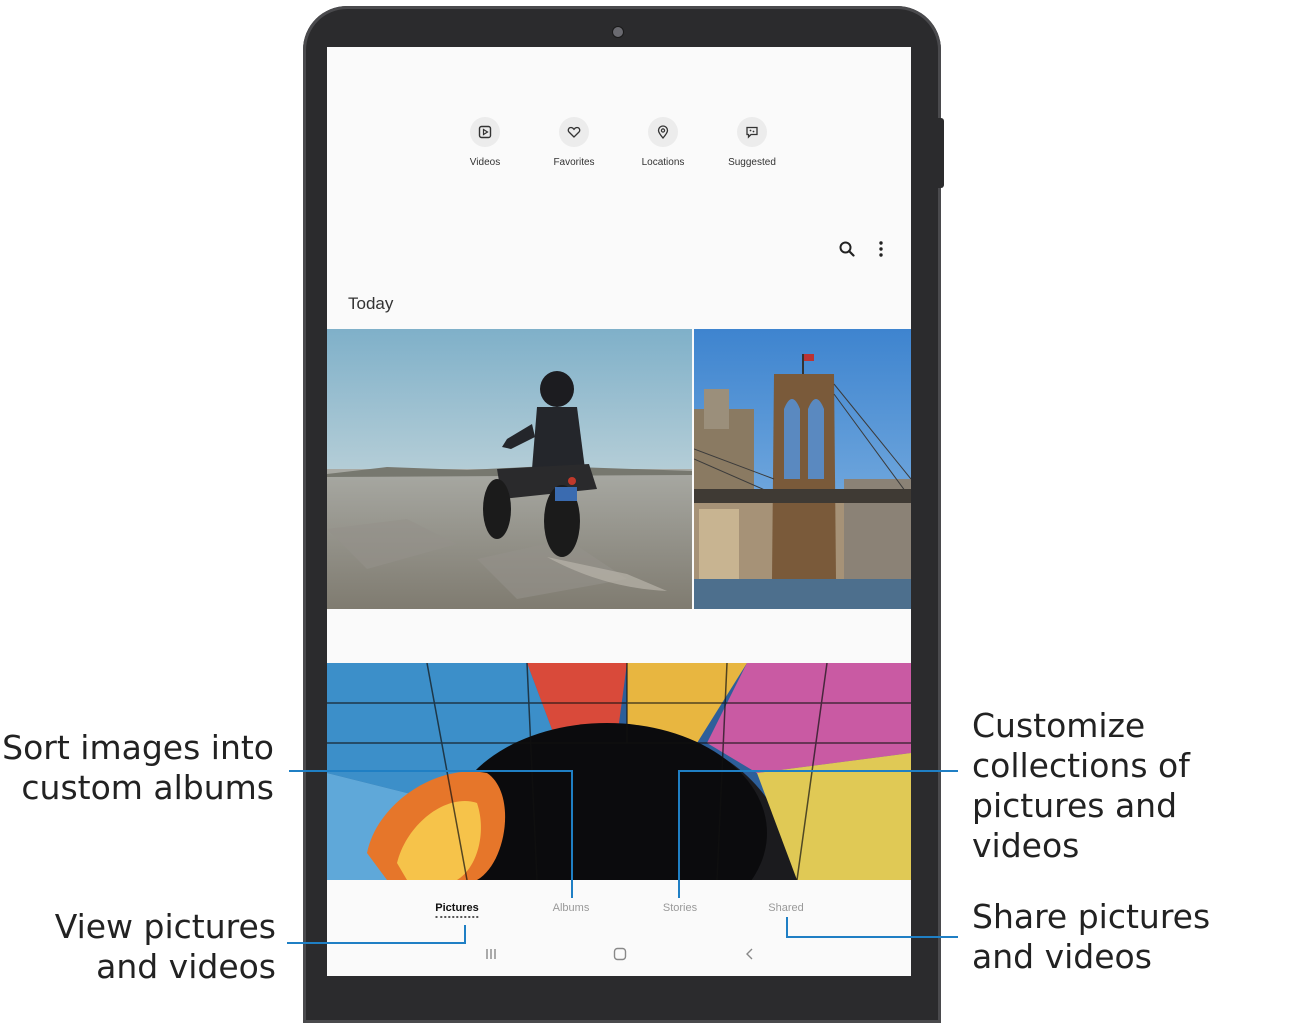  I want to click on quick-suggested: Suggested, so click(752, 142).